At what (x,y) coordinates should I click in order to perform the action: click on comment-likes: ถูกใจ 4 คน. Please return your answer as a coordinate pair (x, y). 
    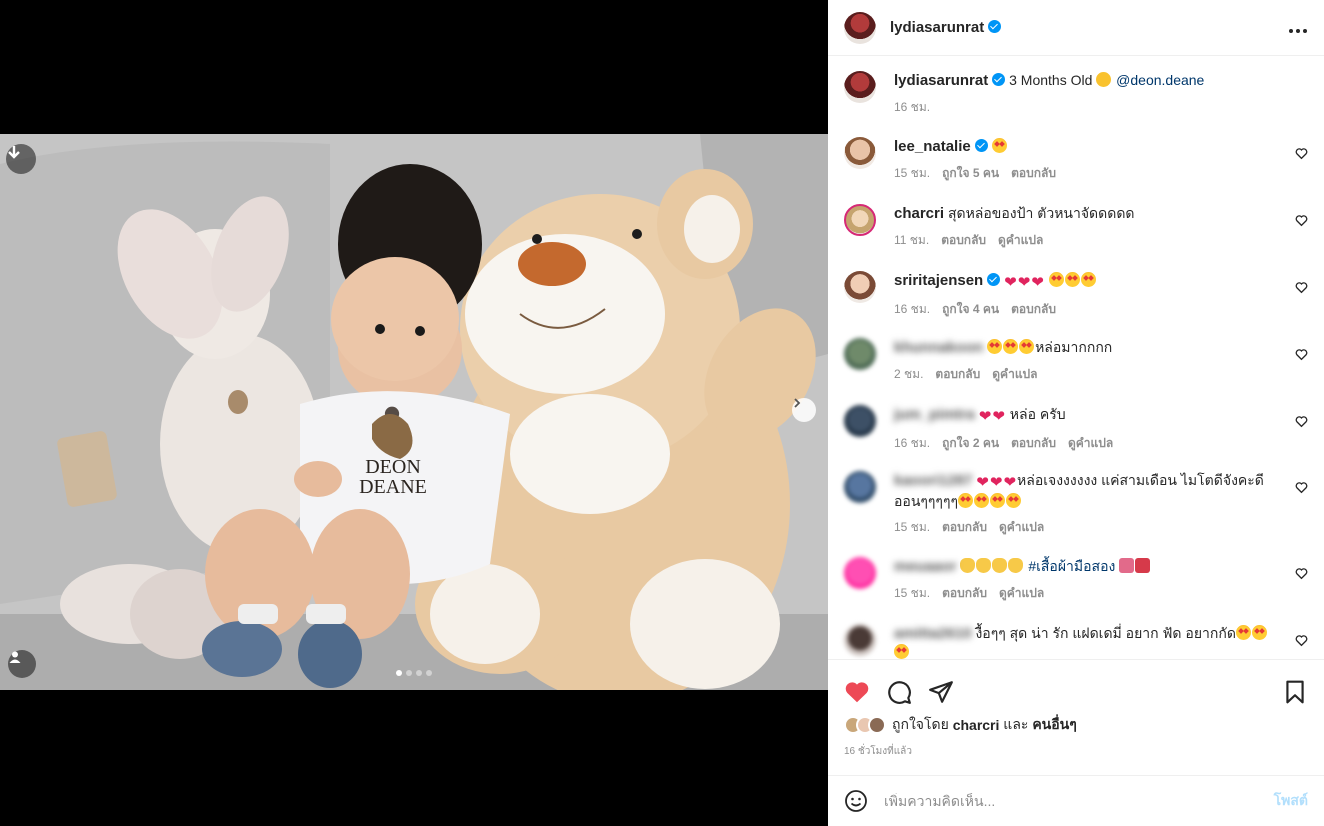
    Looking at the image, I should click on (970, 309).